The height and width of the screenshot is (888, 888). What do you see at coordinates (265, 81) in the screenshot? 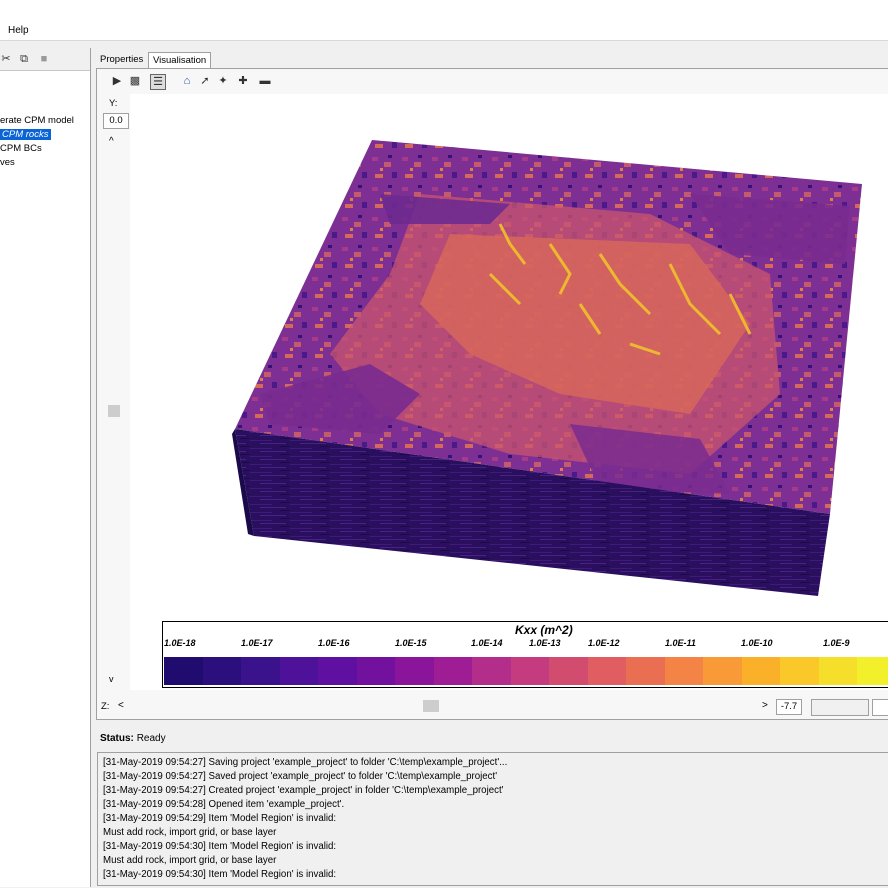
I see `ruler-icon: ▬` at bounding box center [265, 81].